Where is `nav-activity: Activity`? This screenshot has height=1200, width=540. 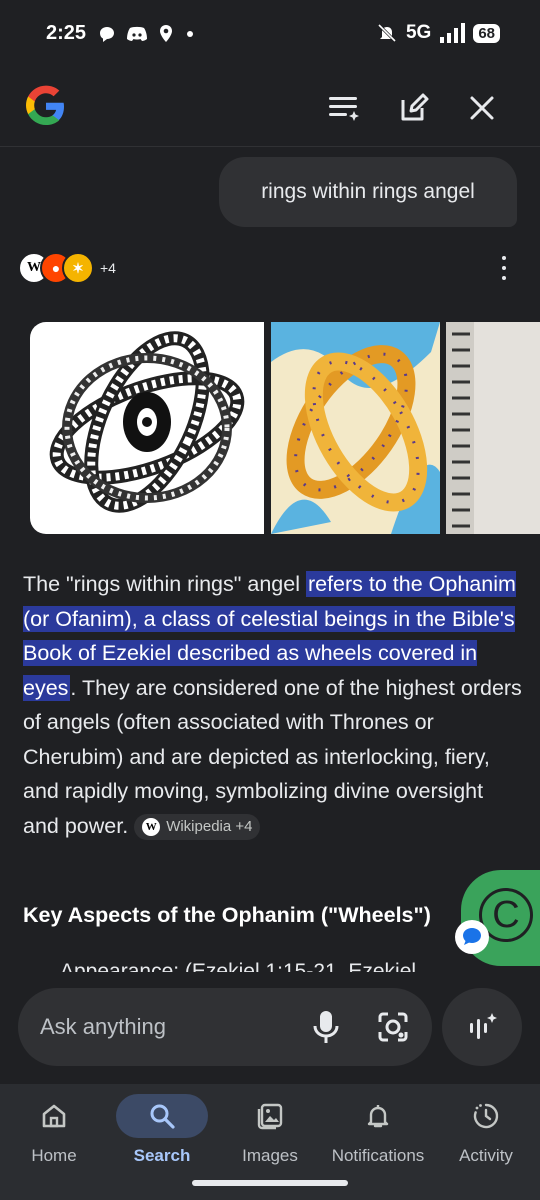
nav-activity: Activity is located at coordinates (486, 1134).